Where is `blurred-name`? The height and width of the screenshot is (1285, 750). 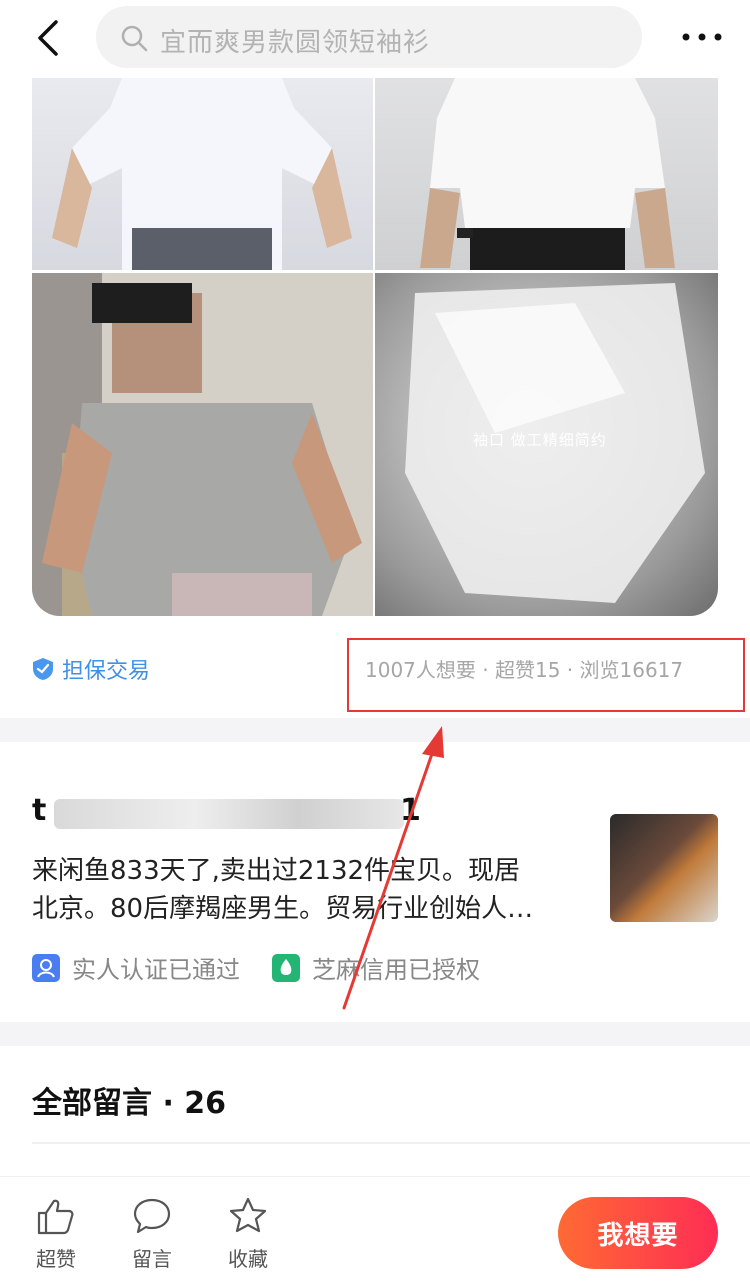 blurred-name is located at coordinates (229, 814).